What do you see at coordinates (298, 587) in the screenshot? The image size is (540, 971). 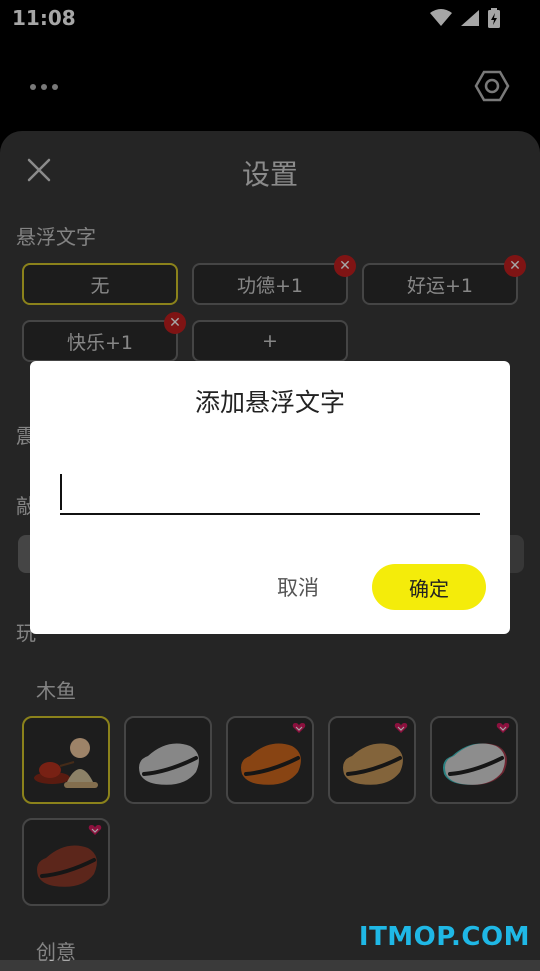 I see `cancel-button: 取消` at bounding box center [298, 587].